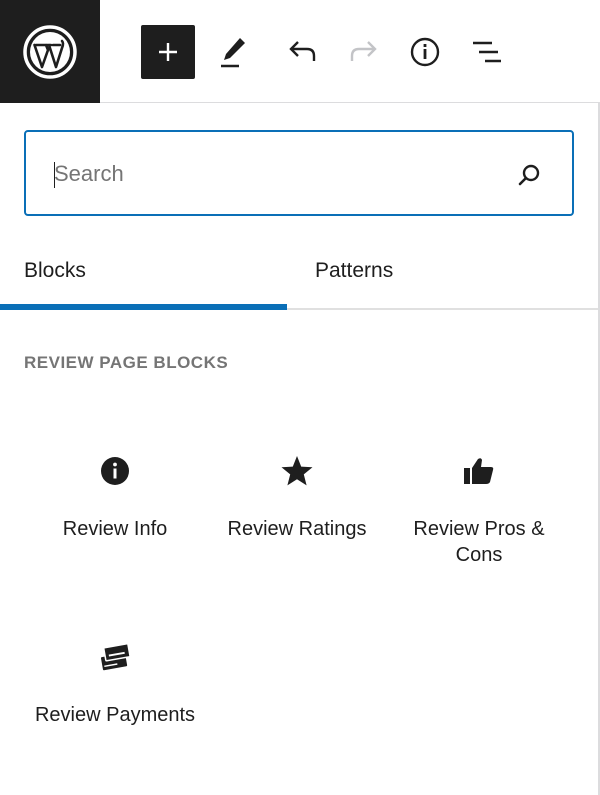 This screenshot has height=795, width=600. What do you see at coordinates (115, 503) in the screenshot?
I see `block-review-info: Review Info` at bounding box center [115, 503].